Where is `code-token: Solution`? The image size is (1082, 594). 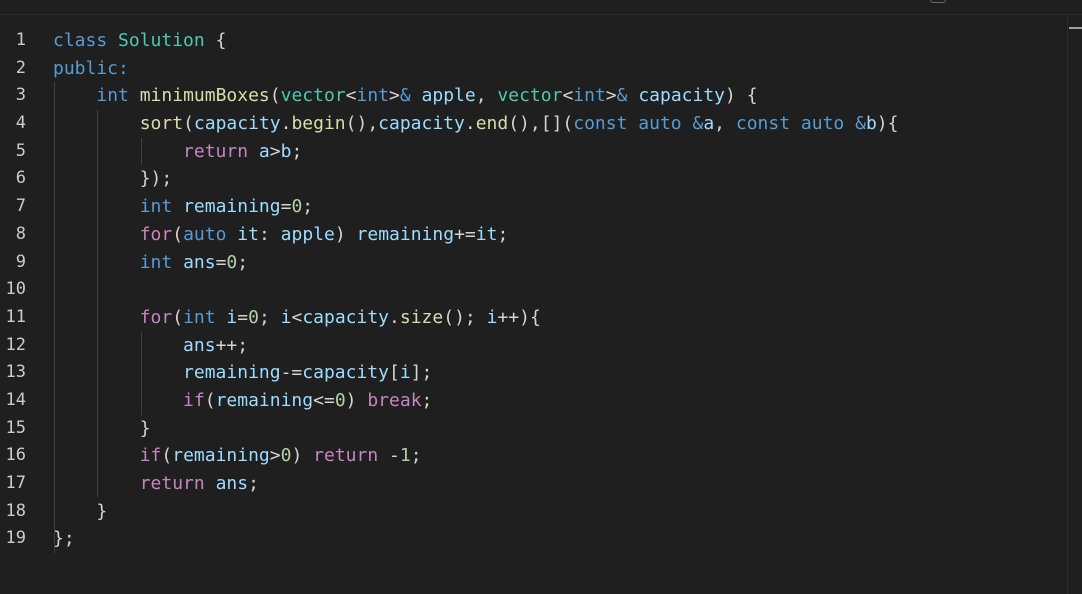 code-token: Solution is located at coordinates (161, 40).